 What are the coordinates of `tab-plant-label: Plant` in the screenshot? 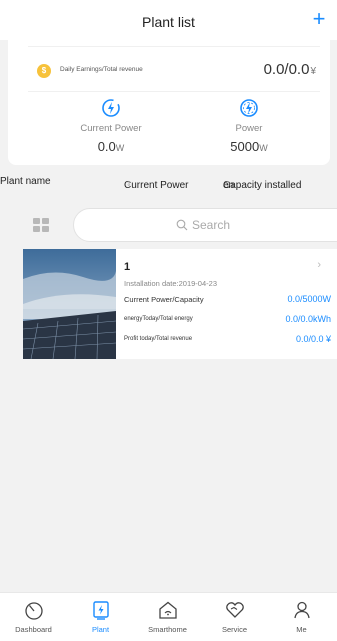 It's located at (100, 629).